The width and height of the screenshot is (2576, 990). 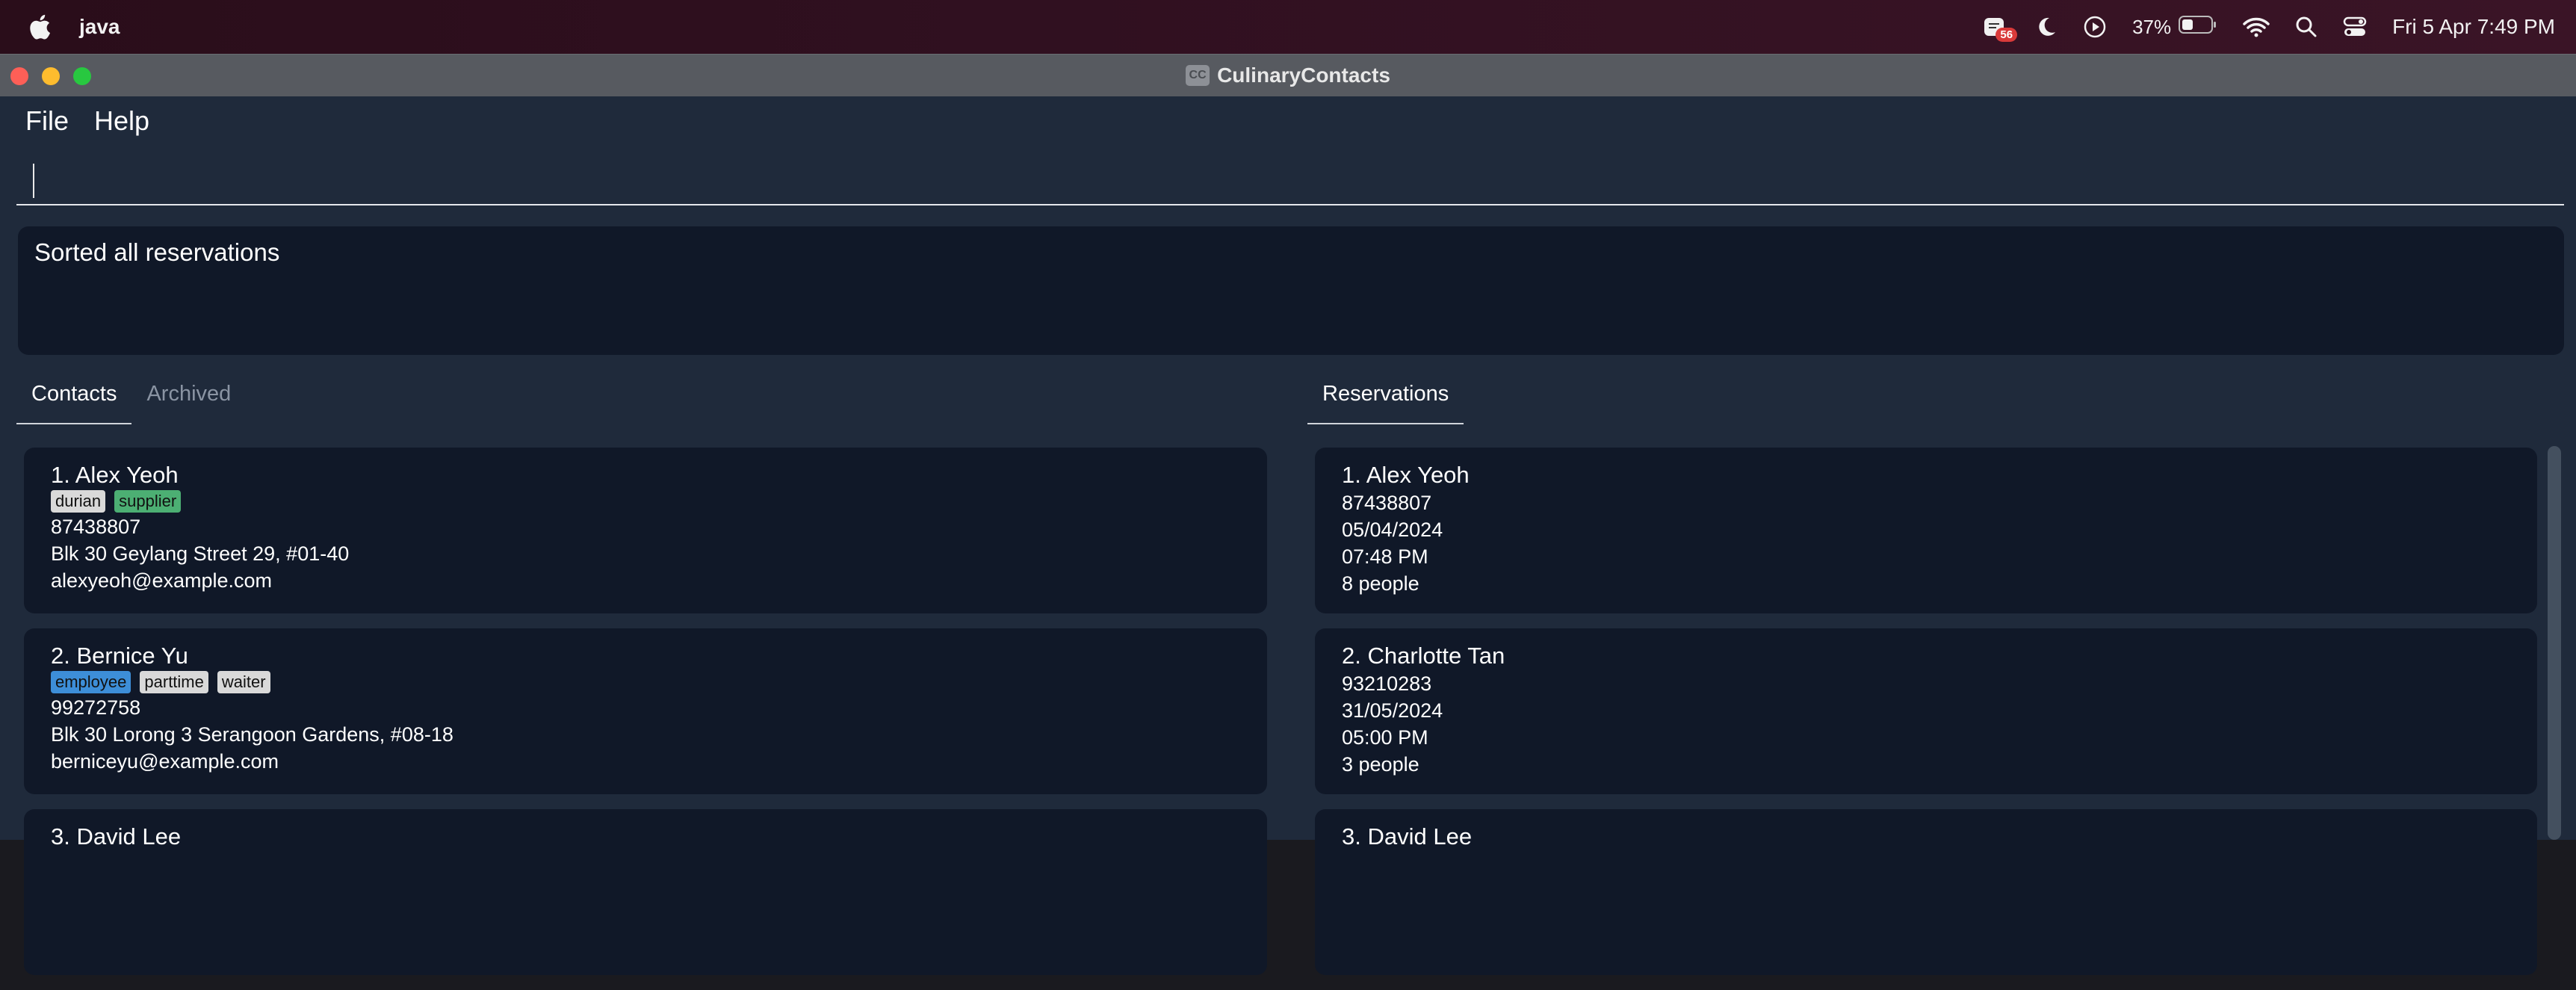 What do you see at coordinates (1385, 737) in the screenshot?
I see `reservation-time: 05:00 PM` at bounding box center [1385, 737].